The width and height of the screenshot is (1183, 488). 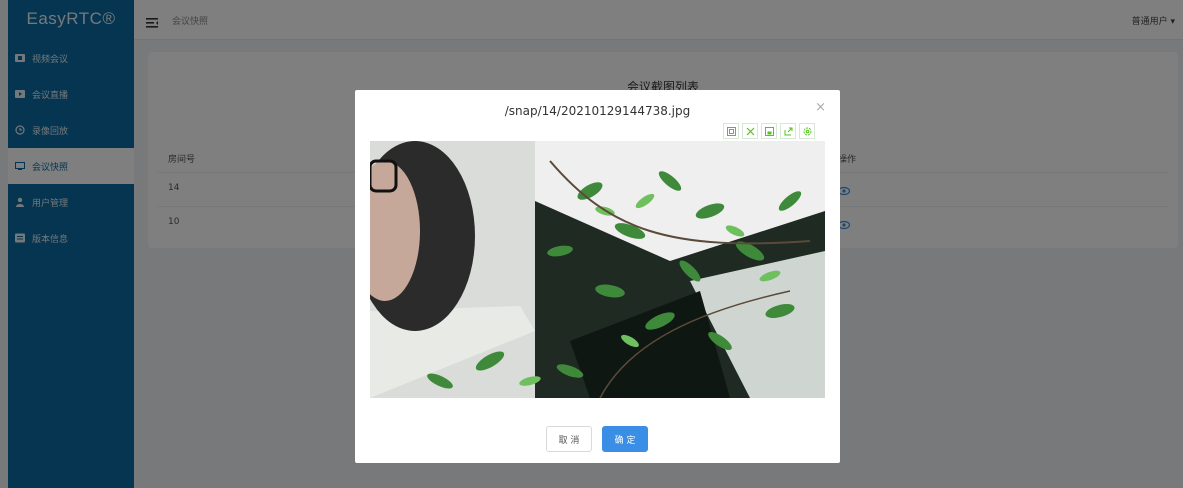 I want to click on save-icon, so click(x=769, y=131).